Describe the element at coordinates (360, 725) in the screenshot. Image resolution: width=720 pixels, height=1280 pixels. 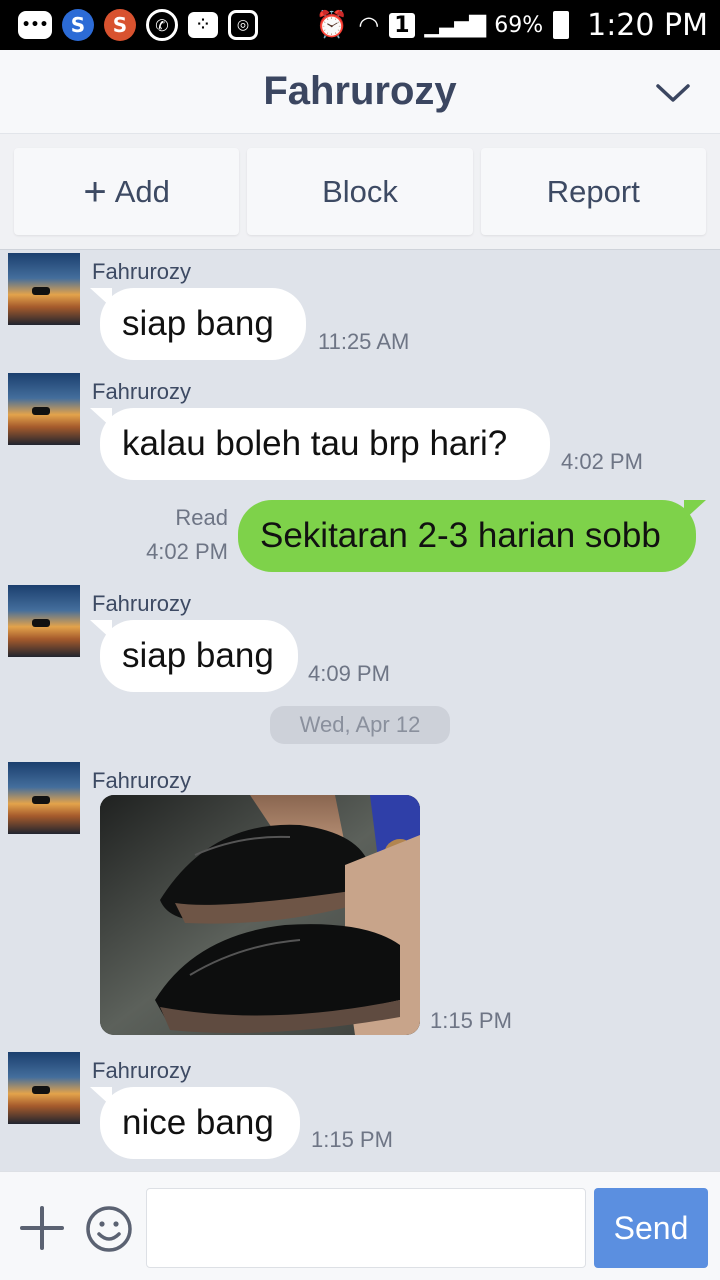
I see `date-separator: Wed, Apr 12` at that location.